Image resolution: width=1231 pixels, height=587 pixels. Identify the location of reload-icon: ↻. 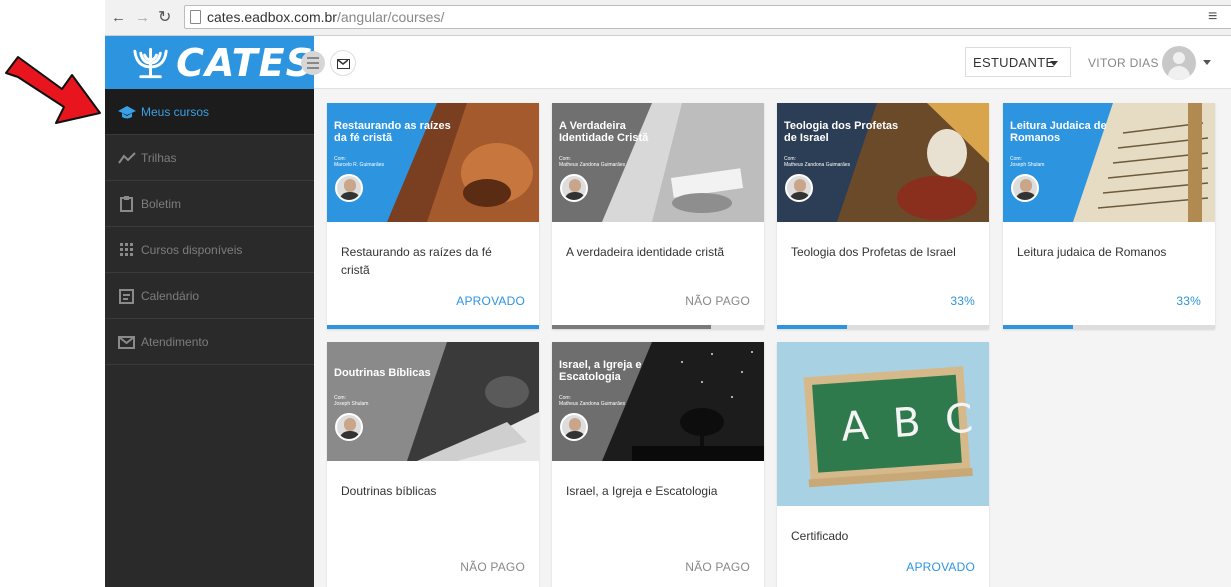
(164, 18).